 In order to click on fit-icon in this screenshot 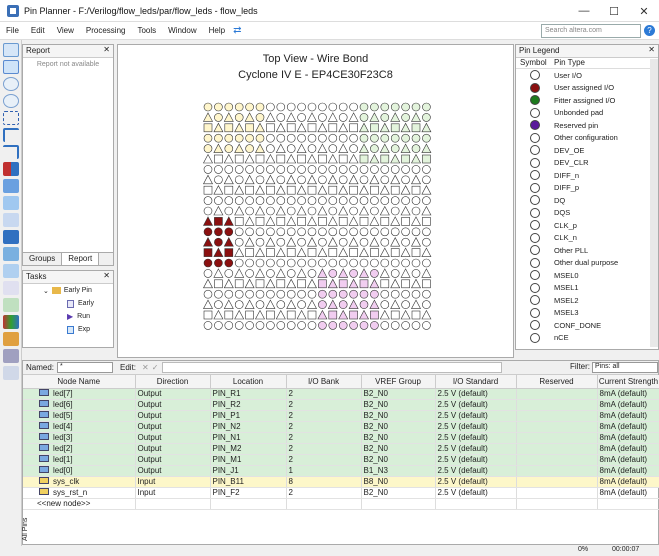, I will do `click(11, 118)`.